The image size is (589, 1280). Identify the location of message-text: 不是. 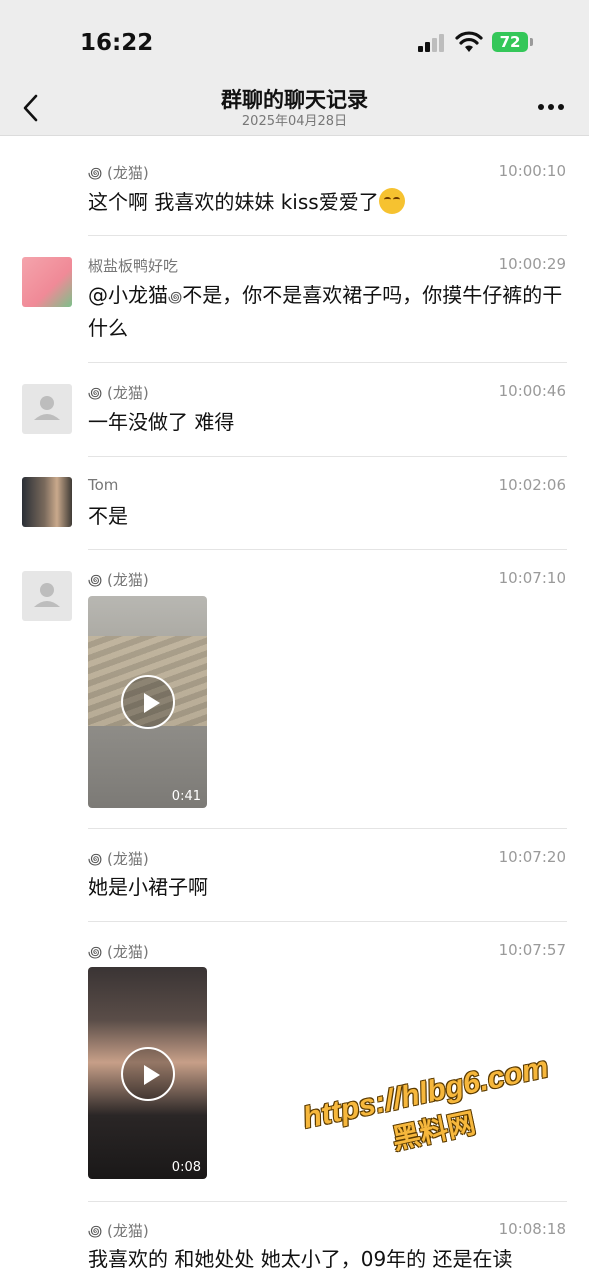
(108, 516).